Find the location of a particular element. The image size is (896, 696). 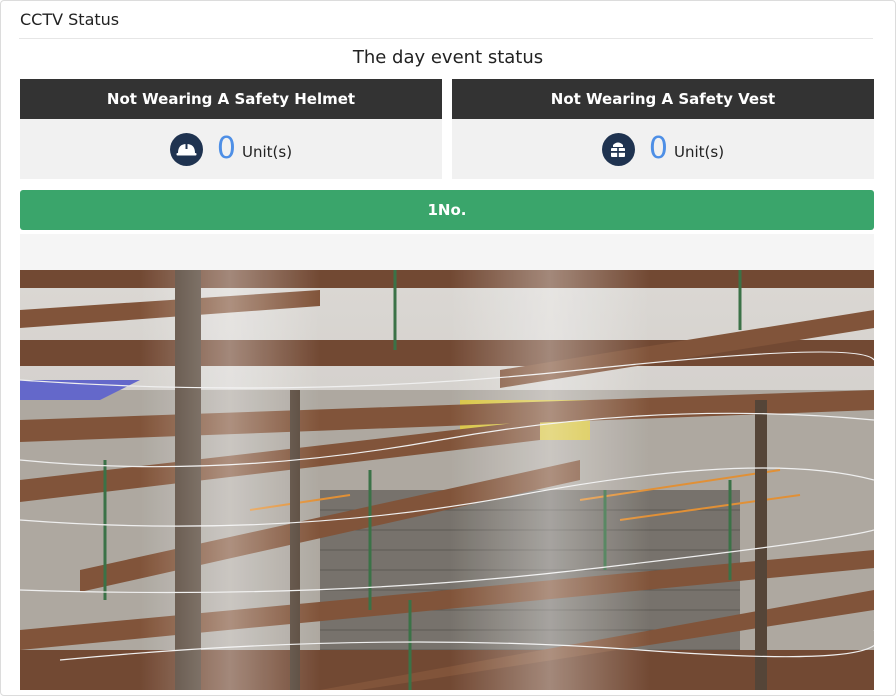

vest-stat-card: Not Wearing A Safety Vest 0 Unit(s) is located at coordinates (663, 129).